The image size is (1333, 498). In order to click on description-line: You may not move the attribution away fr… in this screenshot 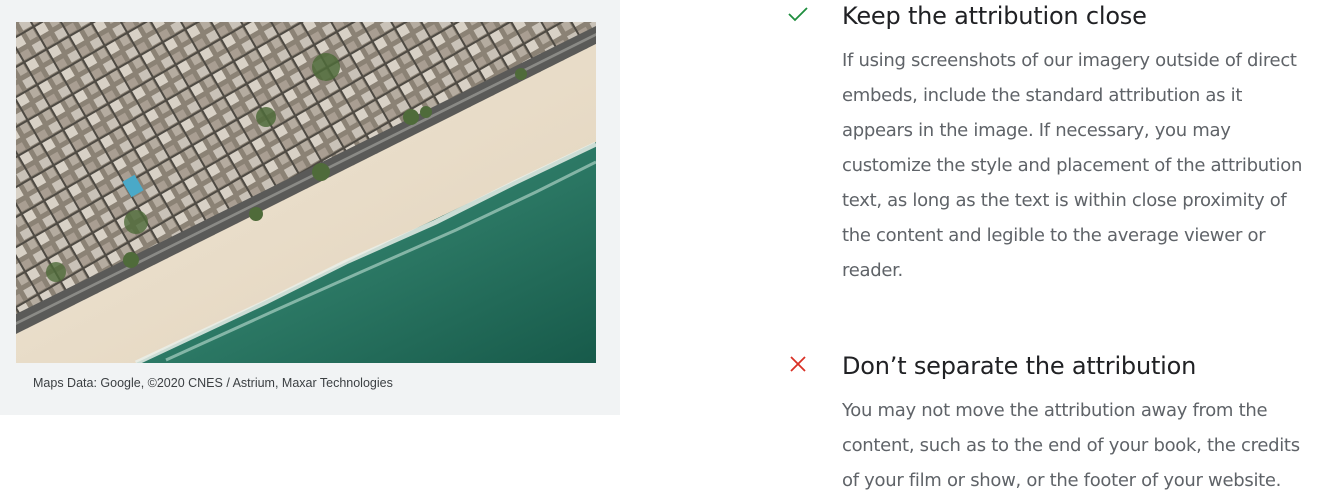, I will do `click(1055, 410)`.